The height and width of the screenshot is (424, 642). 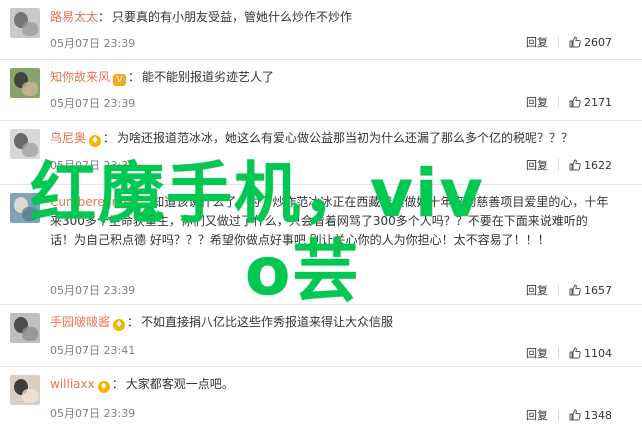 I want to click on comment-username: 知你故来风, so click(x=80, y=77).